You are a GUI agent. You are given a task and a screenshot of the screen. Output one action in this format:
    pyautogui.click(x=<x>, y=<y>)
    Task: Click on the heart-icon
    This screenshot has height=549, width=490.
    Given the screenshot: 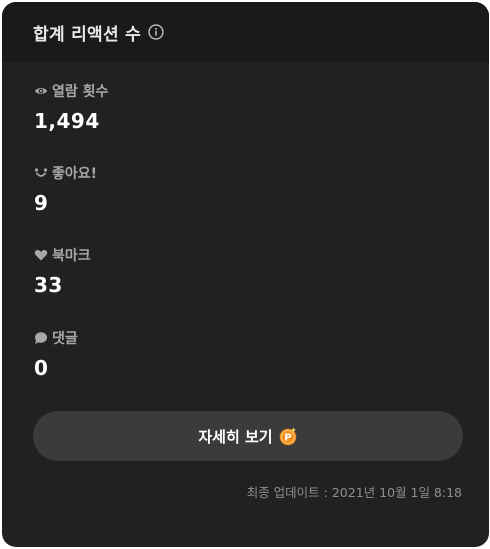 What is the action you would take?
    pyautogui.click(x=41, y=255)
    